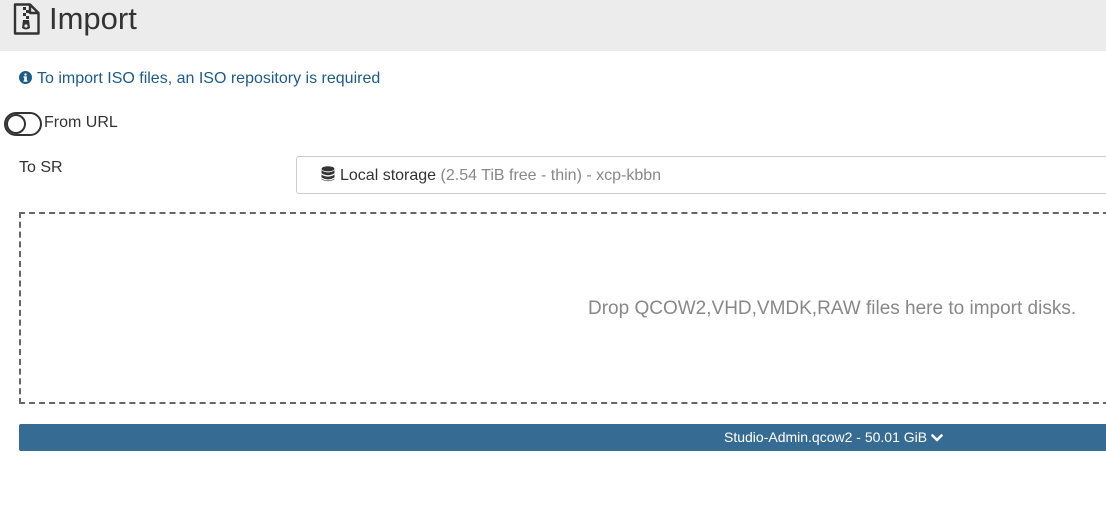 Image resolution: width=1106 pixels, height=512 pixels. I want to click on file-item: Studio-Admin.qcow2 - 50.01 GiB, so click(833, 437).